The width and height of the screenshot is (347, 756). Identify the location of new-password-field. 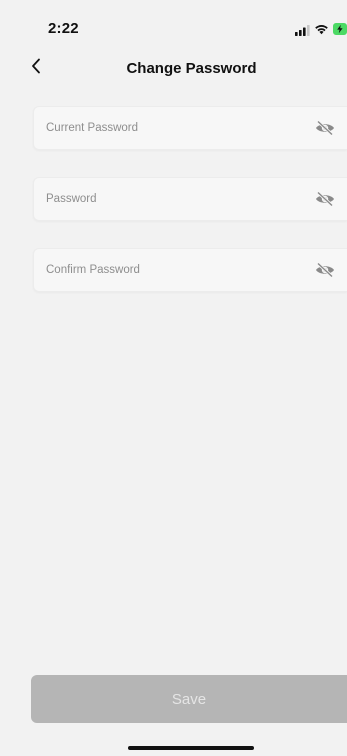
(190, 199).